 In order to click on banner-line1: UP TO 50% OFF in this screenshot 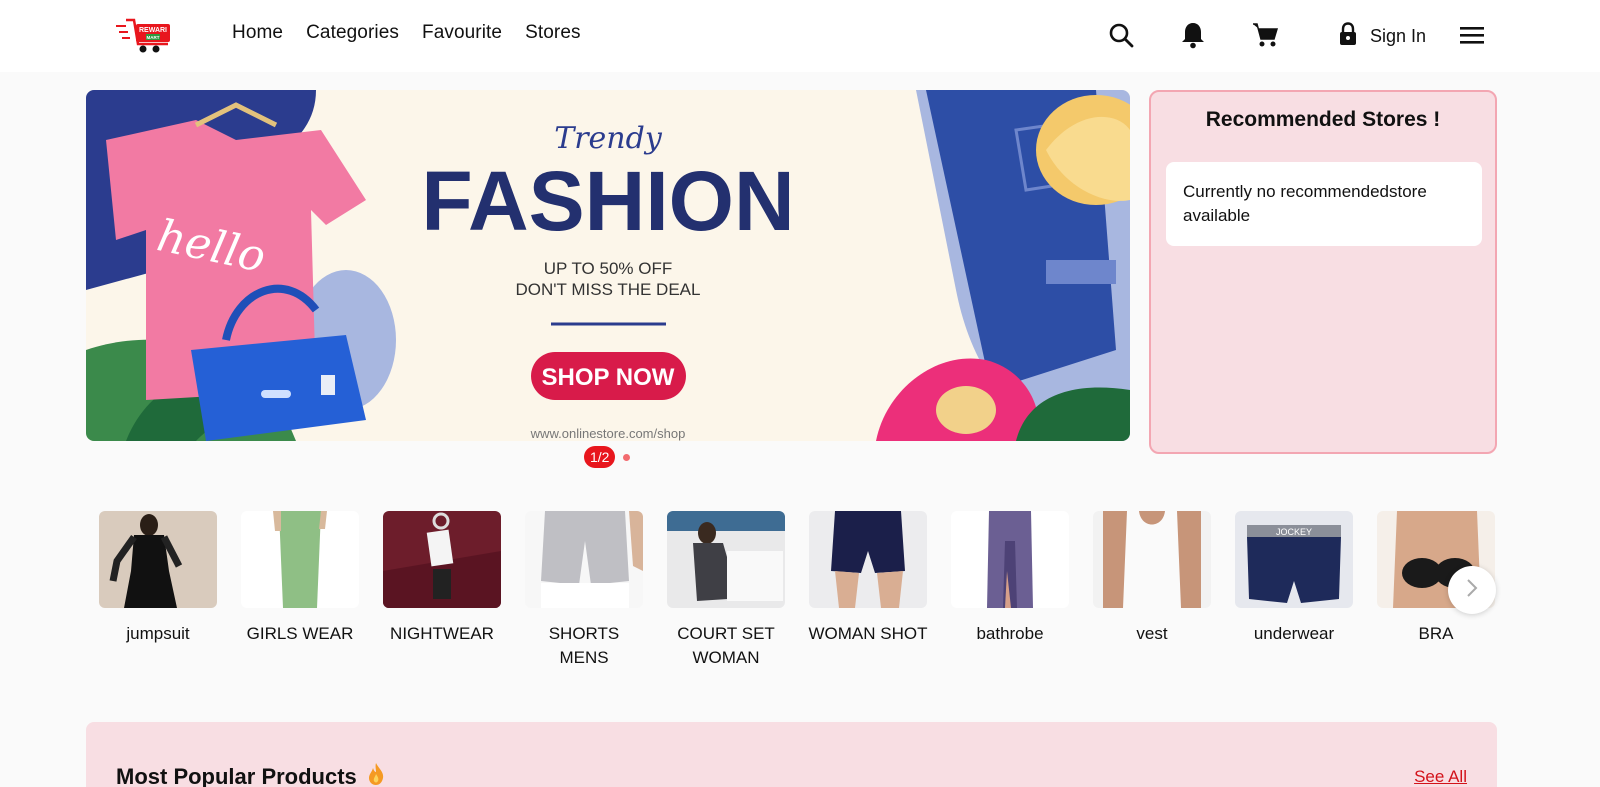, I will do `click(608, 268)`.